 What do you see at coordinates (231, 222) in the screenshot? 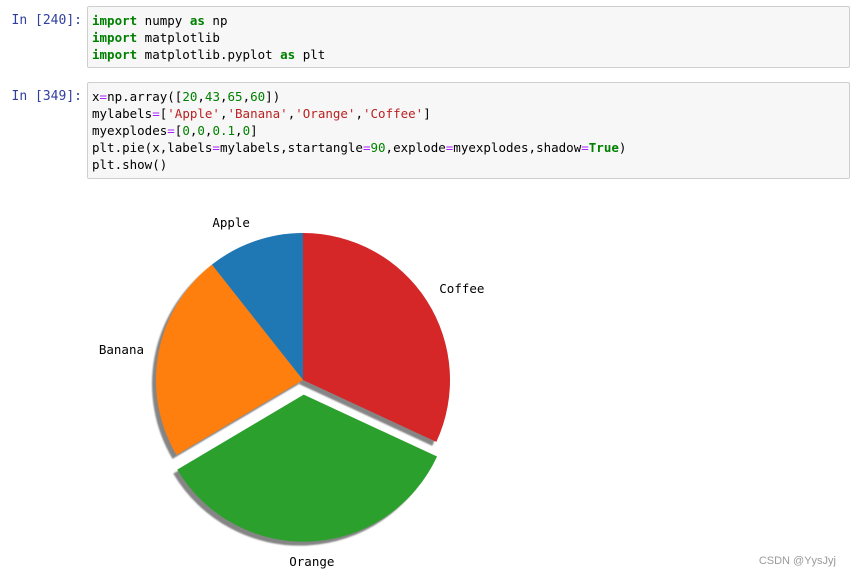
I see `pie-label-apple: Apple` at bounding box center [231, 222].